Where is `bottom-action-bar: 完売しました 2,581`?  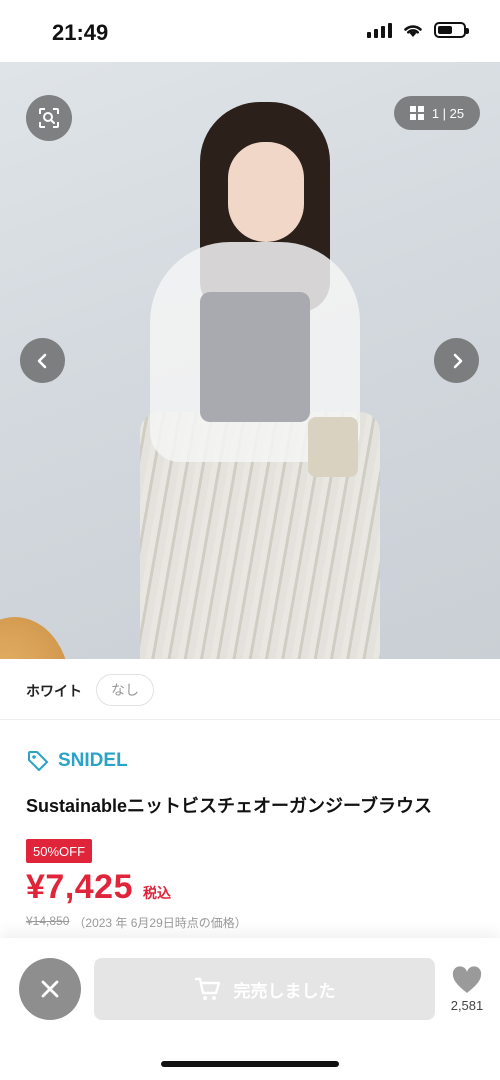 bottom-action-bar: 完売しました 2,581 is located at coordinates (250, 1009).